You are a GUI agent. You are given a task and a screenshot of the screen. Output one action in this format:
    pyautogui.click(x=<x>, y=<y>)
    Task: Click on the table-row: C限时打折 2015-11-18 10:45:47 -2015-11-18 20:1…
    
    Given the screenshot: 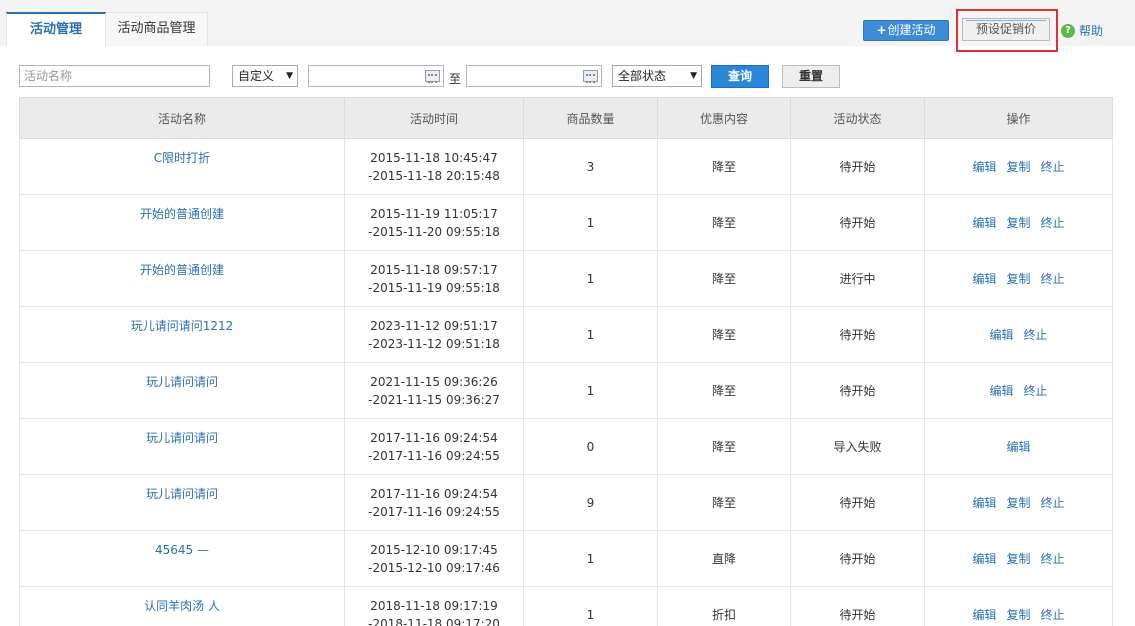 What is the action you would take?
    pyautogui.click(x=566, y=166)
    